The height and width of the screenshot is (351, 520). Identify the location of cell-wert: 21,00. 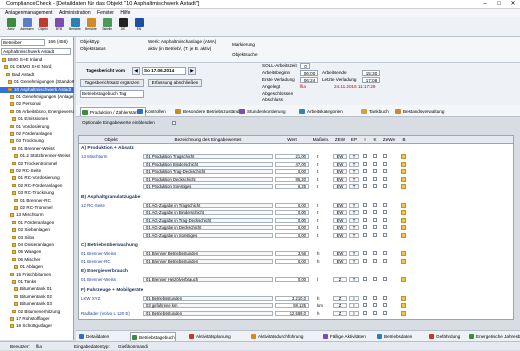
(292, 156).